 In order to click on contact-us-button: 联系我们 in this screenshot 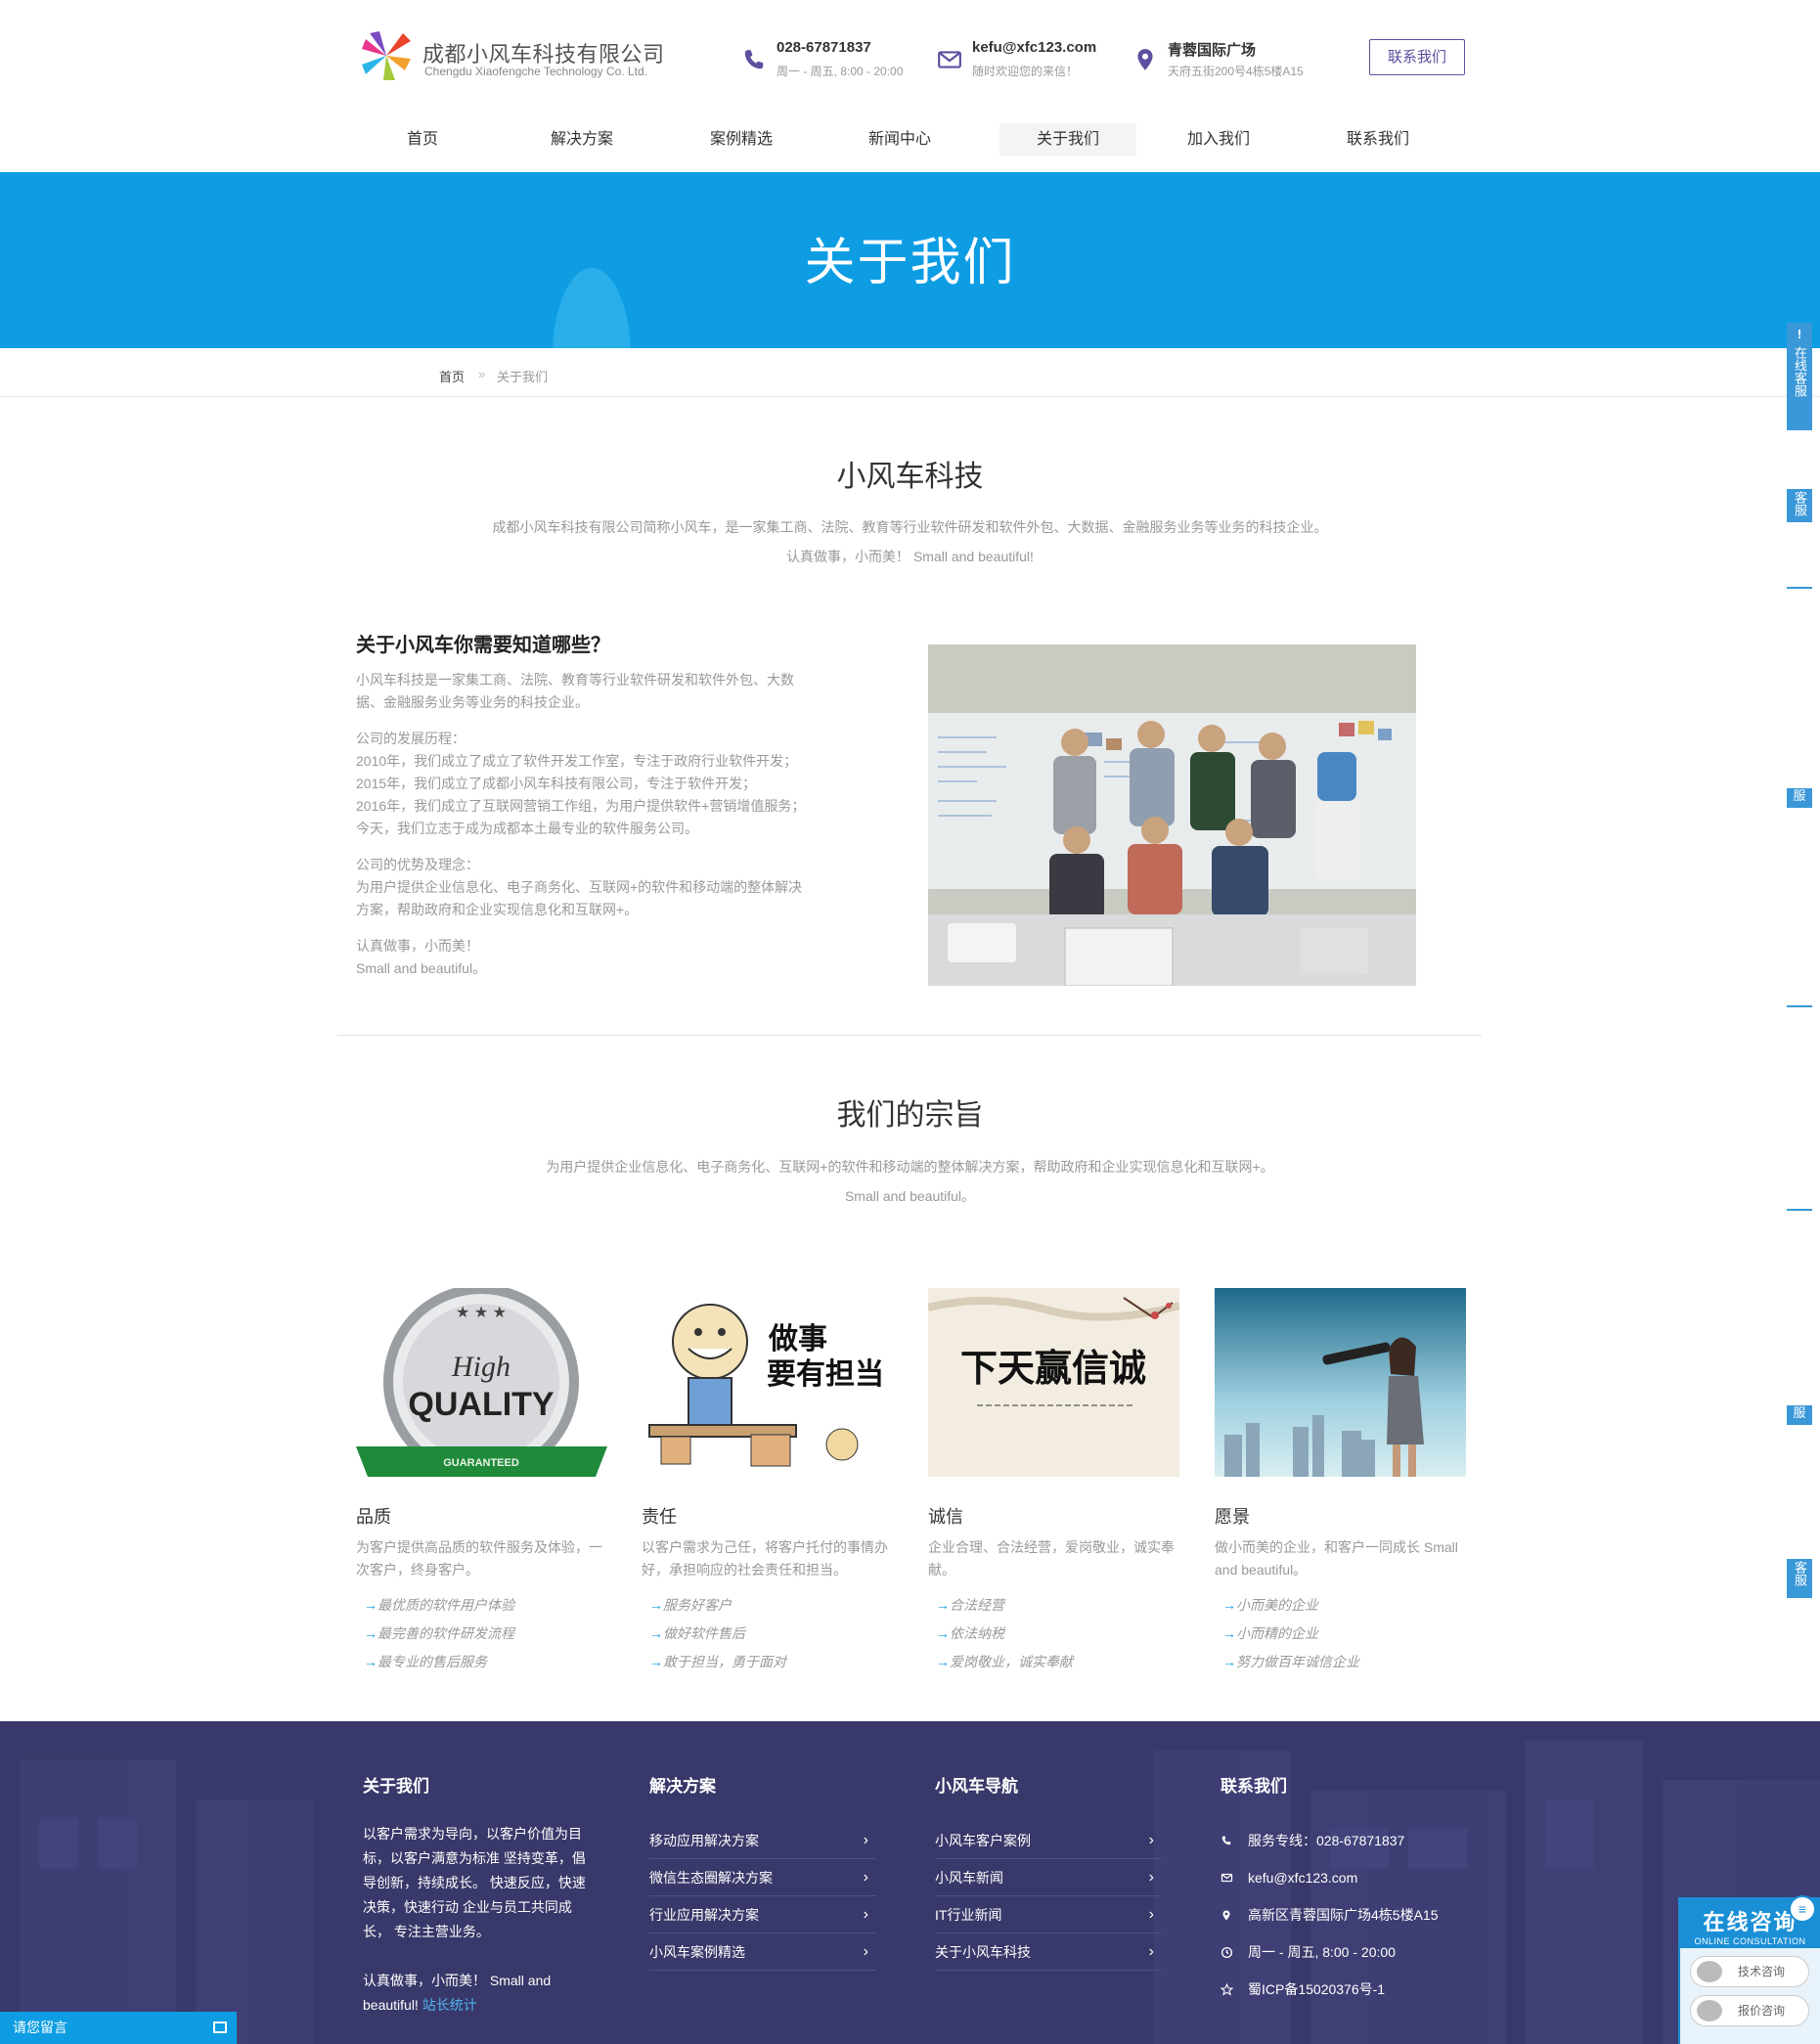, I will do `click(1417, 57)`.